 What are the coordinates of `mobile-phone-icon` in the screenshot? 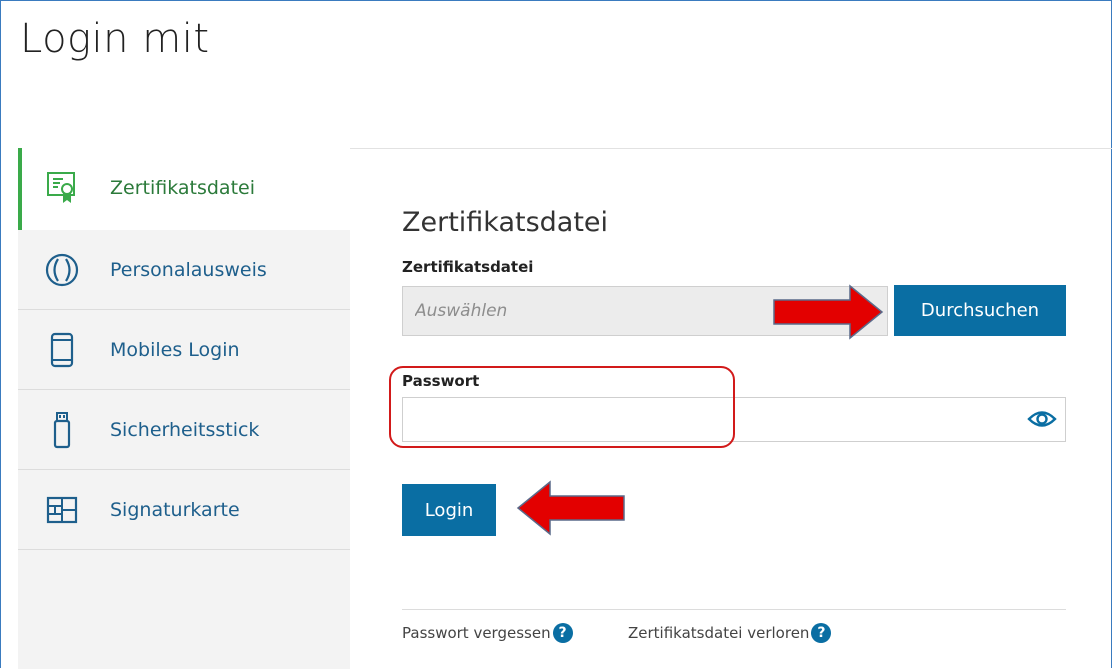 It's located at (62, 350).